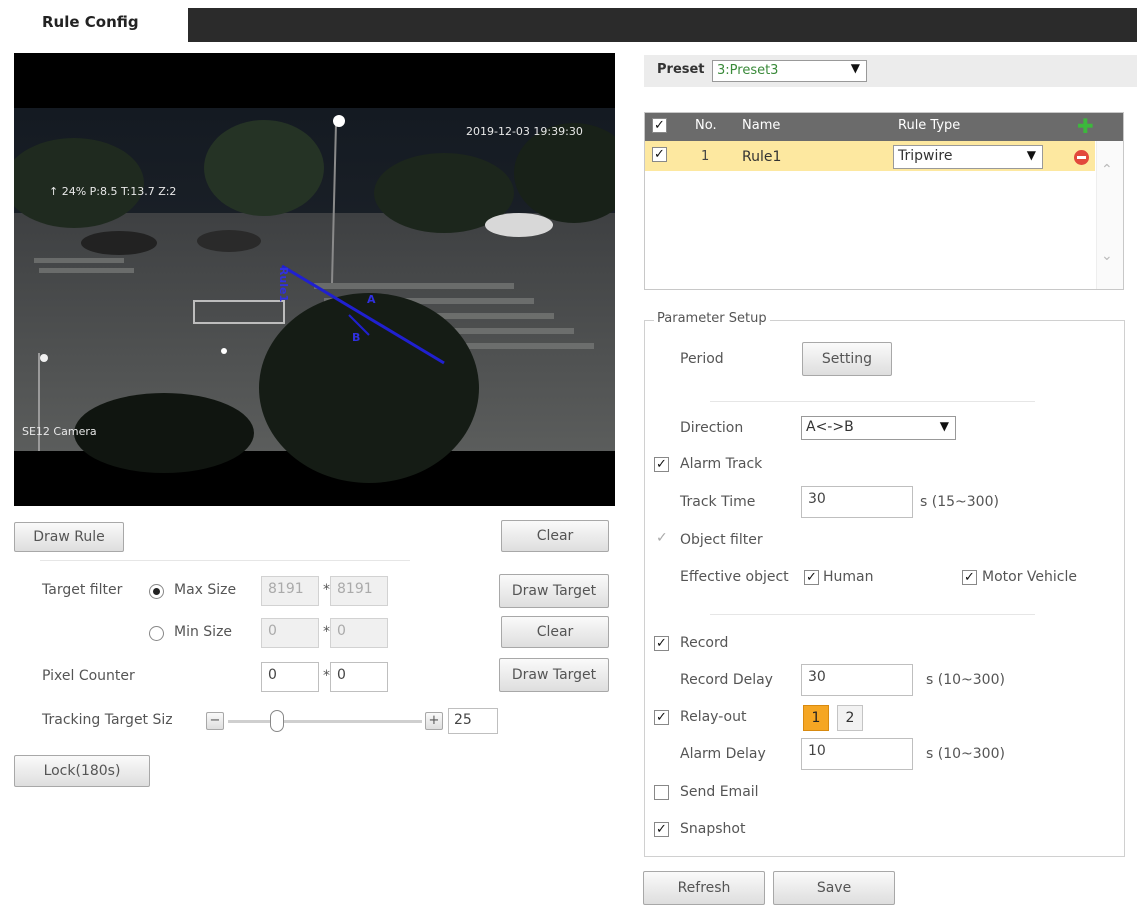  Describe the element at coordinates (1085, 126) in the screenshot. I see `add-rule-icon: ✚` at that location.